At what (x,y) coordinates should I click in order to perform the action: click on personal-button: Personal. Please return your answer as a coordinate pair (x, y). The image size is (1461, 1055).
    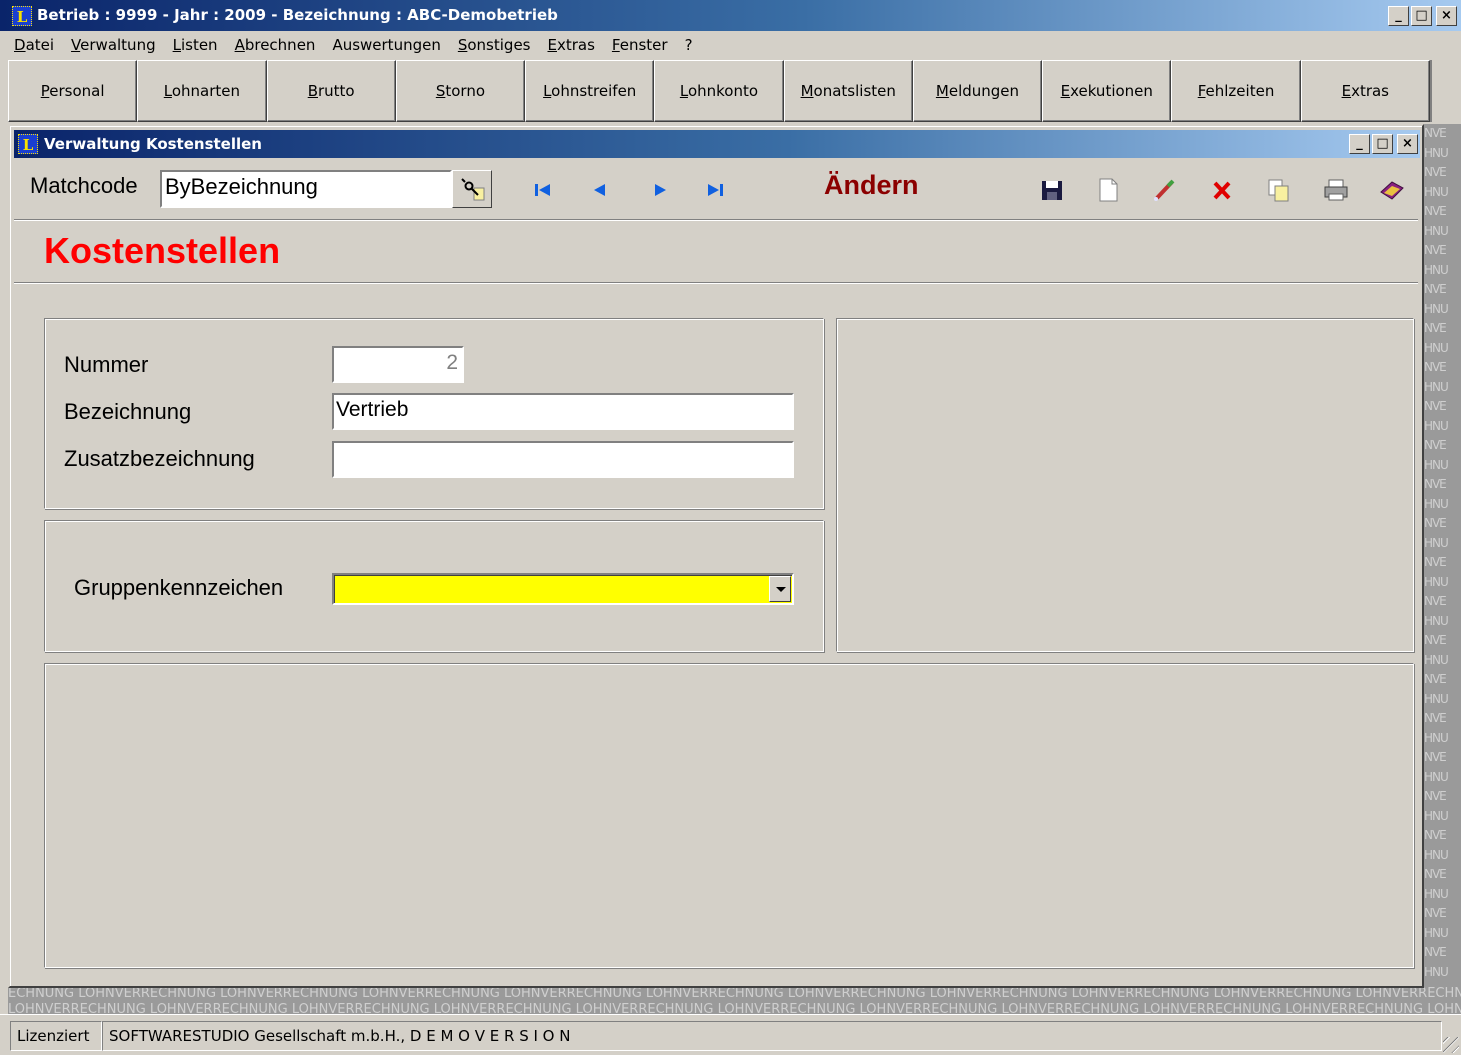
    Looking at the image, I should click on (73, 91).